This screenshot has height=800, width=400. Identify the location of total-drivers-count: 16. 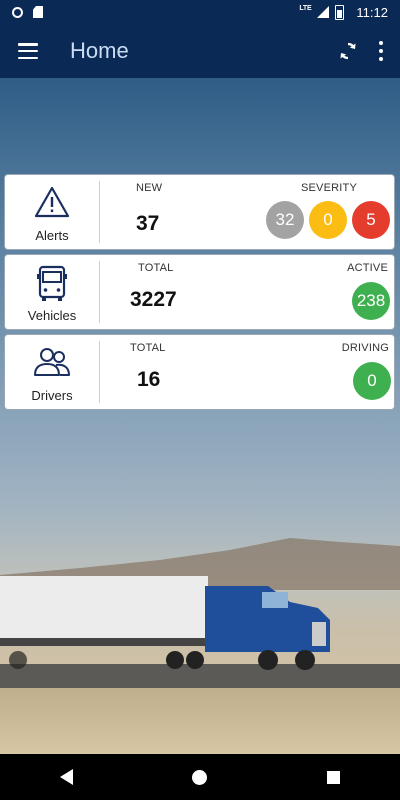
(149, 379).